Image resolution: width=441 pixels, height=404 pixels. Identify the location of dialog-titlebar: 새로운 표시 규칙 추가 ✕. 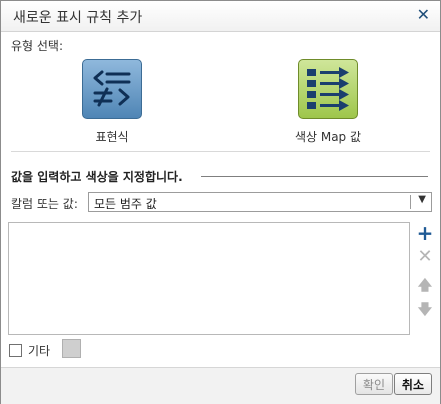
(220, 16).